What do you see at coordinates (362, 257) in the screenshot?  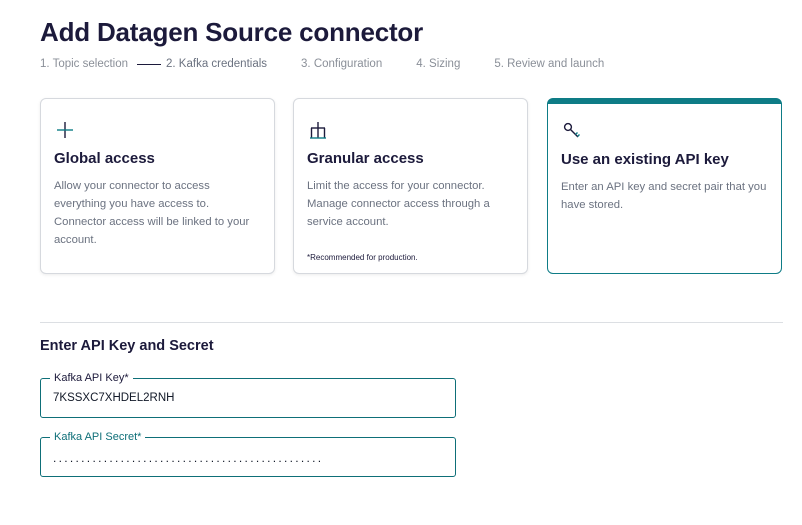 I see `recommendation-note: *Recommended for production.` at bounding box center [362, 257].